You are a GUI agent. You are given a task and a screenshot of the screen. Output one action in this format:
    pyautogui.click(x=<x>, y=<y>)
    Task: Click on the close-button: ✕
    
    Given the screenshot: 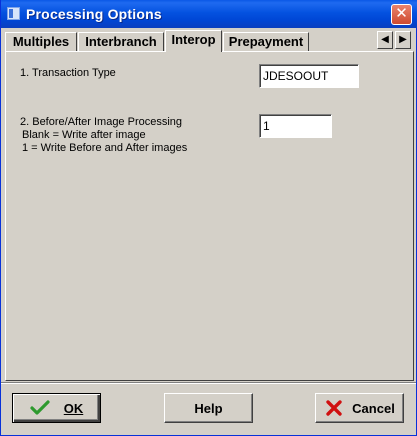 What is the action you would take?
    pyautogui.click(x=401, y=14)
    